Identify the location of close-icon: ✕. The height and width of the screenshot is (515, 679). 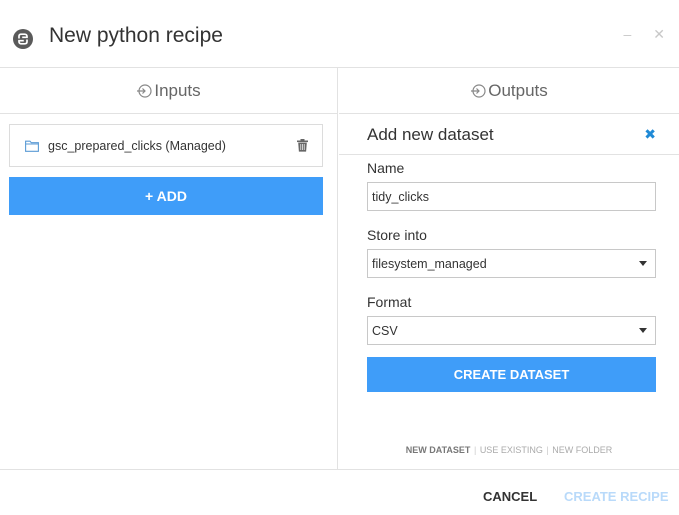
(659, 34).